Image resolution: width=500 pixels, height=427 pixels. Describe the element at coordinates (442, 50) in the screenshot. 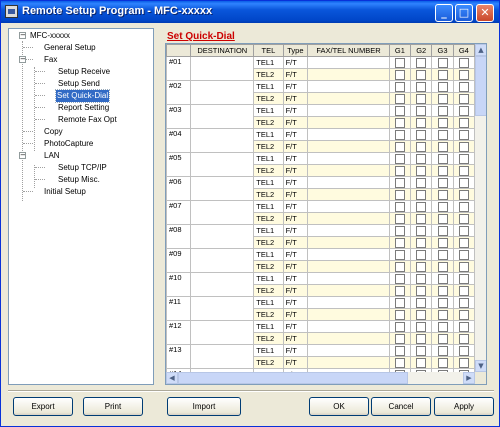

I see `col-header-g3: G3` at that location.